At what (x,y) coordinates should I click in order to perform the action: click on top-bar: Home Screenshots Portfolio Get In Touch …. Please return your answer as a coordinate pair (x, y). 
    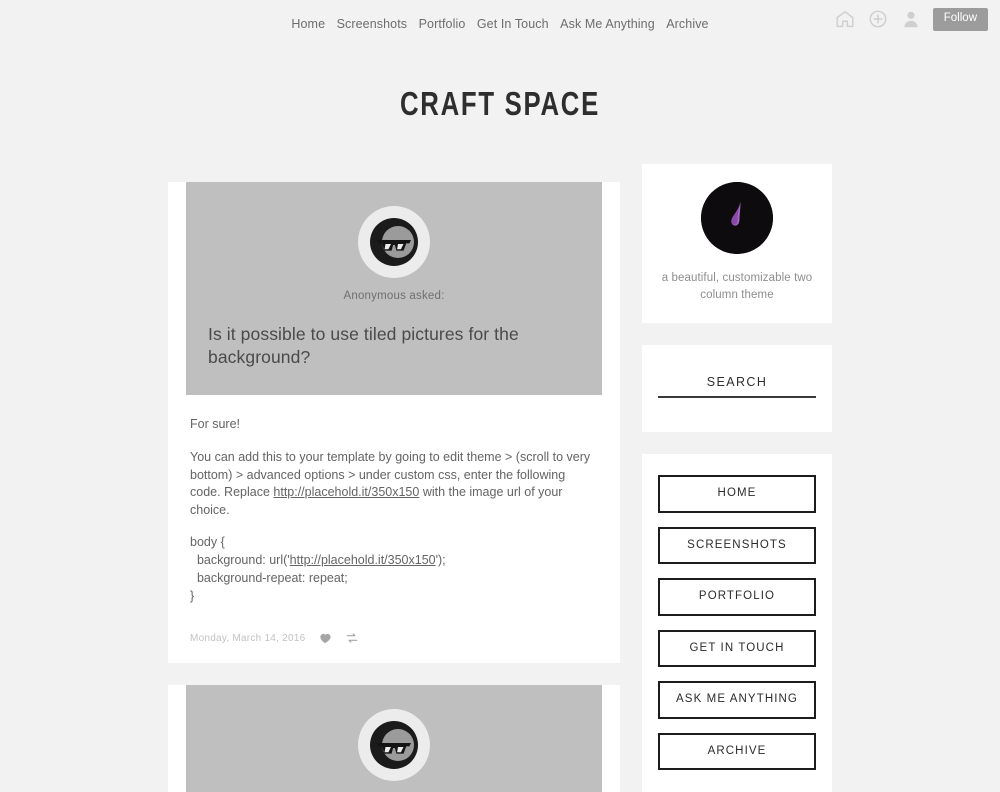
    Looking at the image, I should click on (500, 24).